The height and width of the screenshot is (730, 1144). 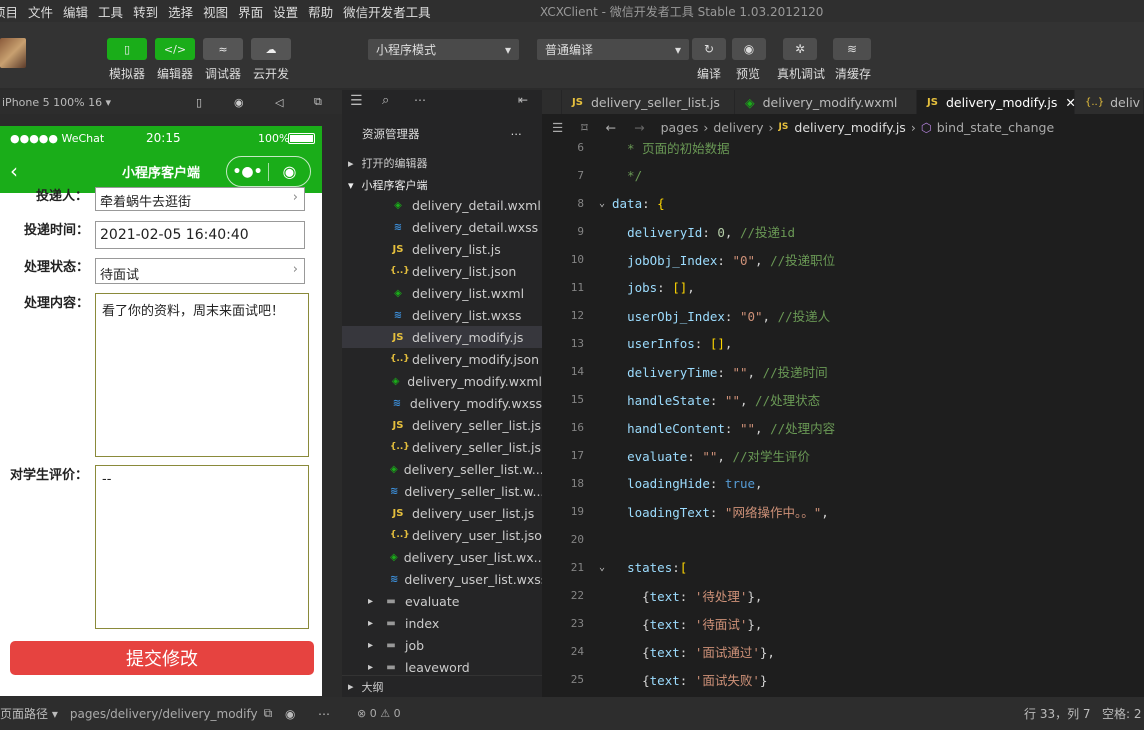 I want to click on file-item: ≋ delivery_modify.wxss, so click(x=442, y=403).